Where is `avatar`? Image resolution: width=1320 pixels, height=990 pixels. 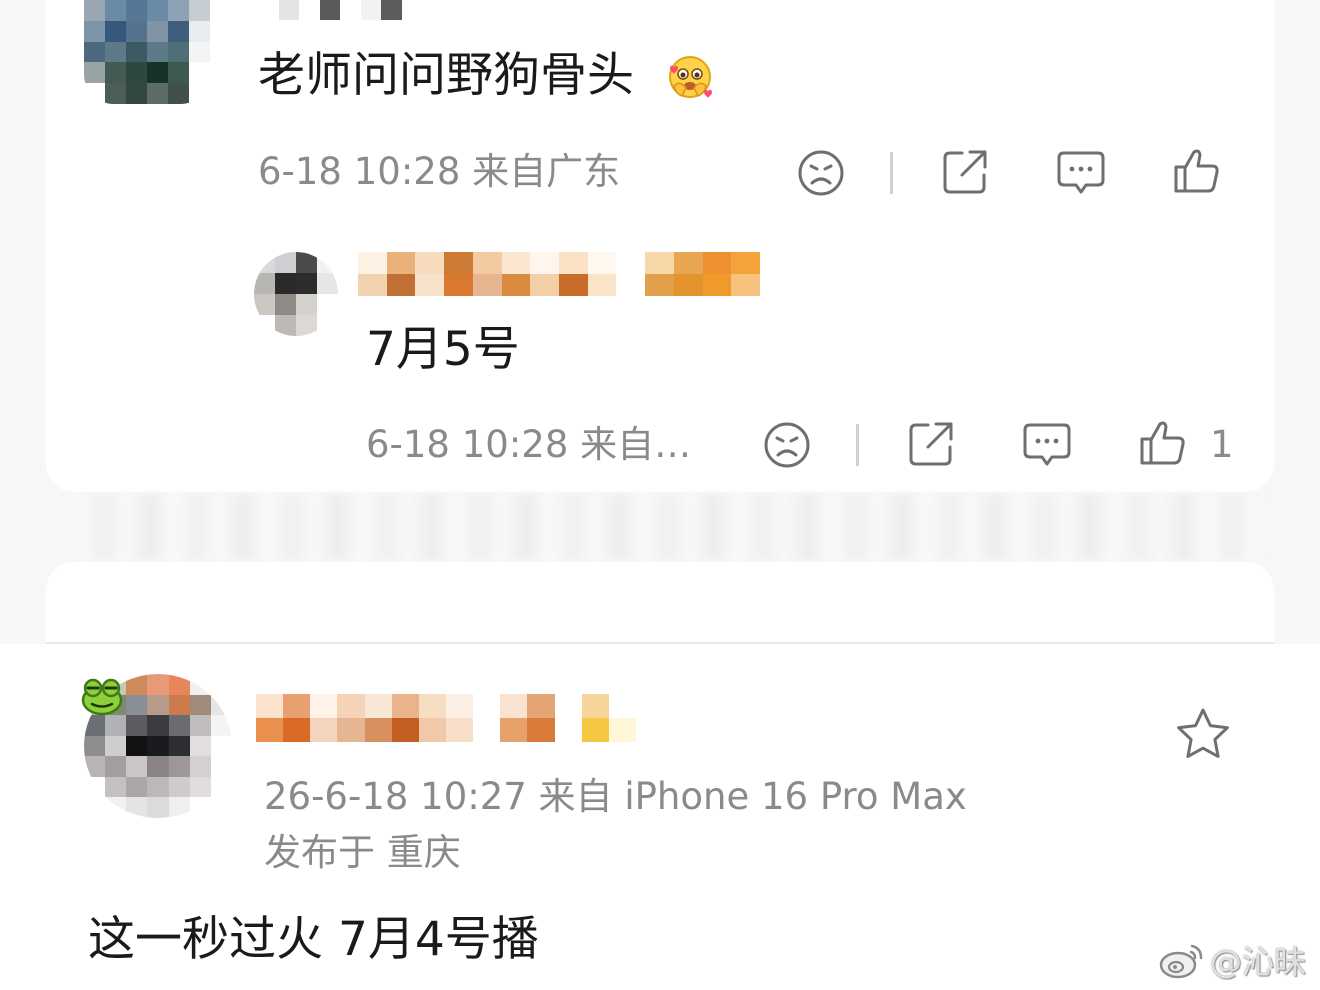 avatar is located at coordinates (147, 52).